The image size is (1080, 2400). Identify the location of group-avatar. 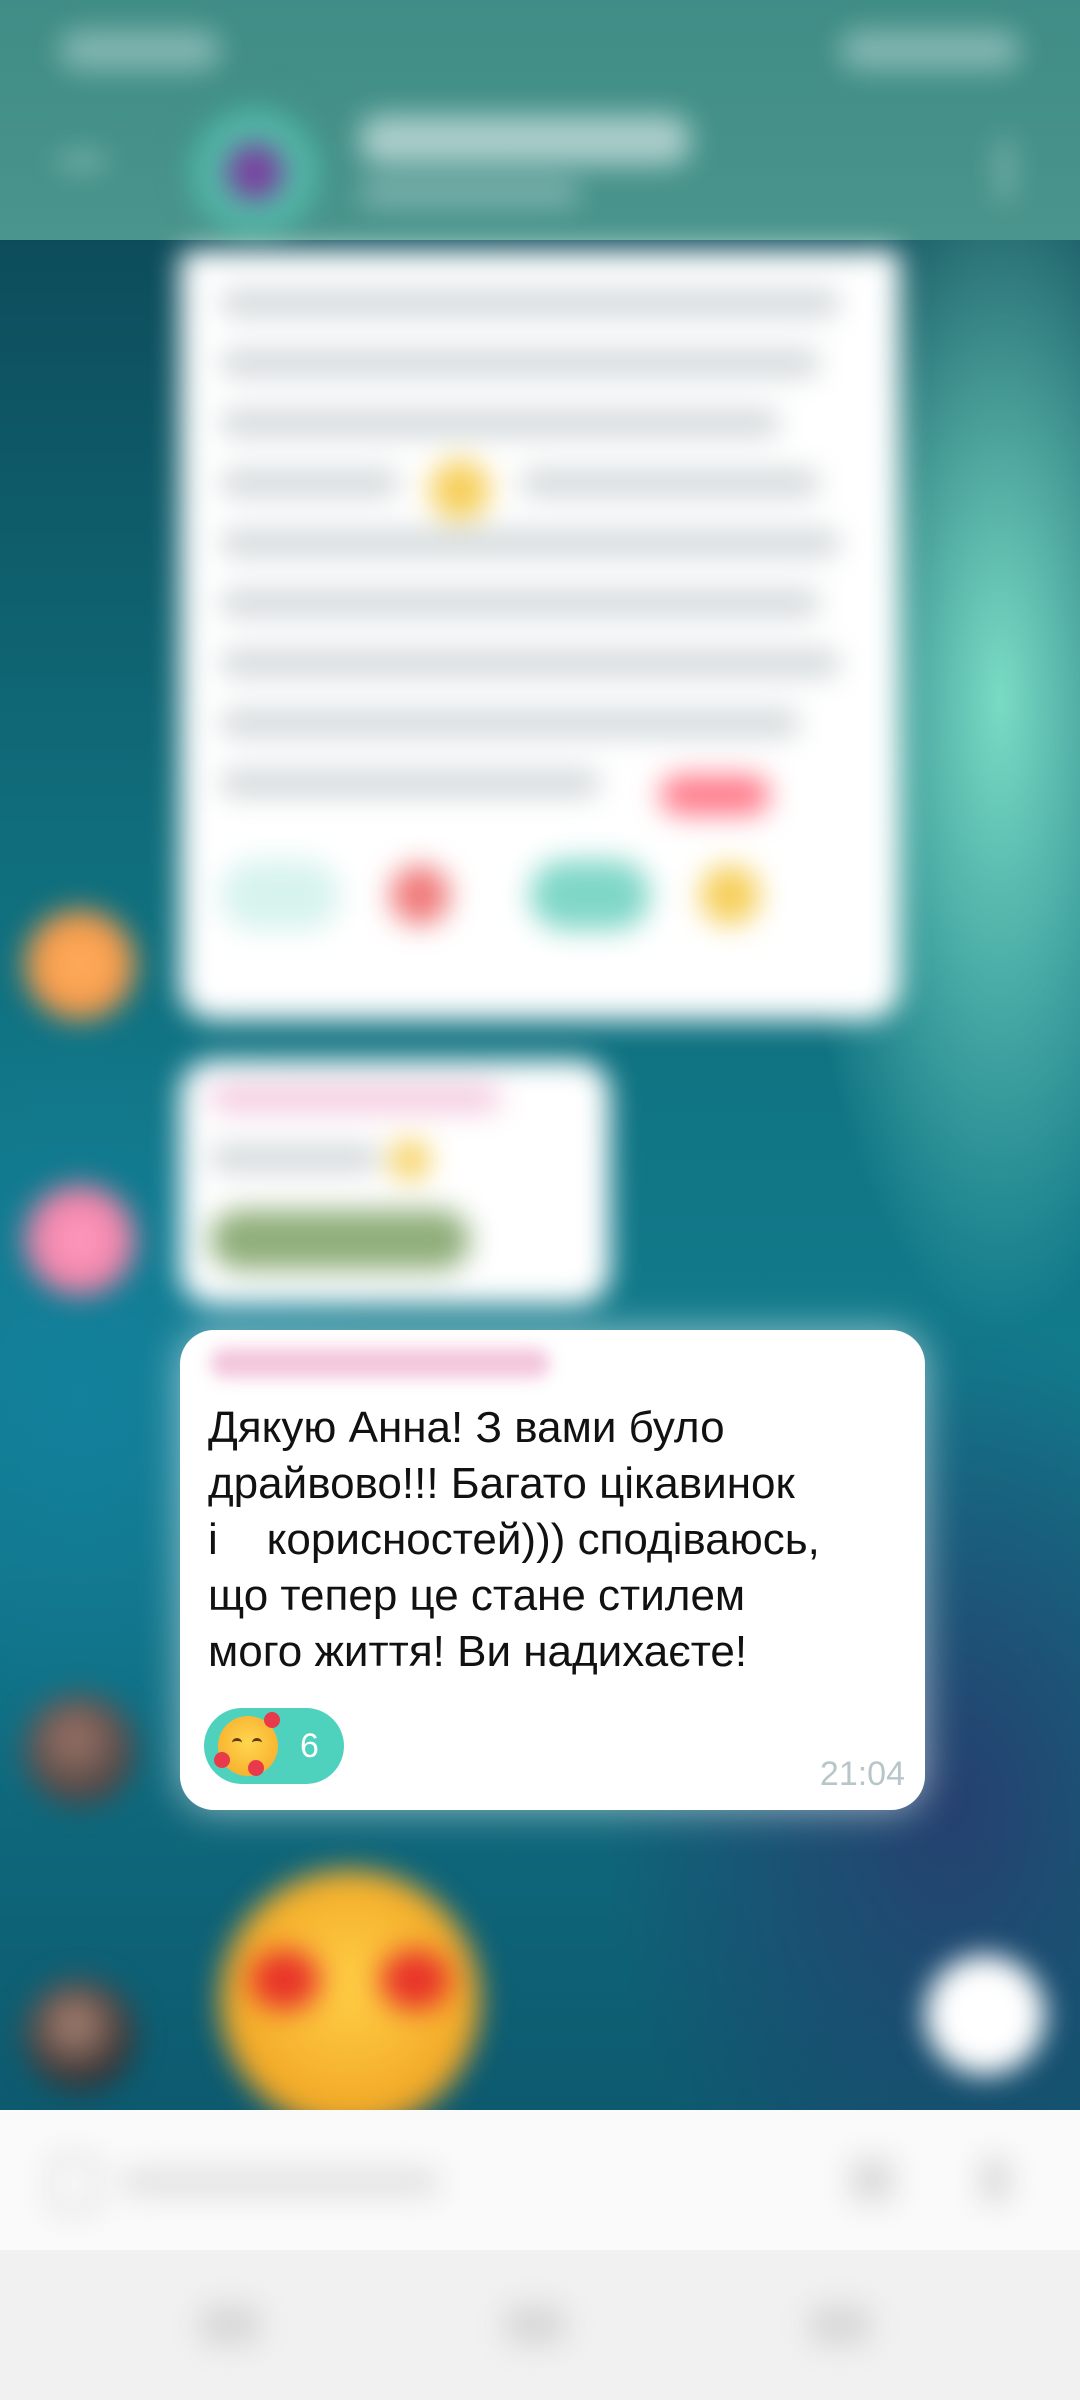
(255, 165).